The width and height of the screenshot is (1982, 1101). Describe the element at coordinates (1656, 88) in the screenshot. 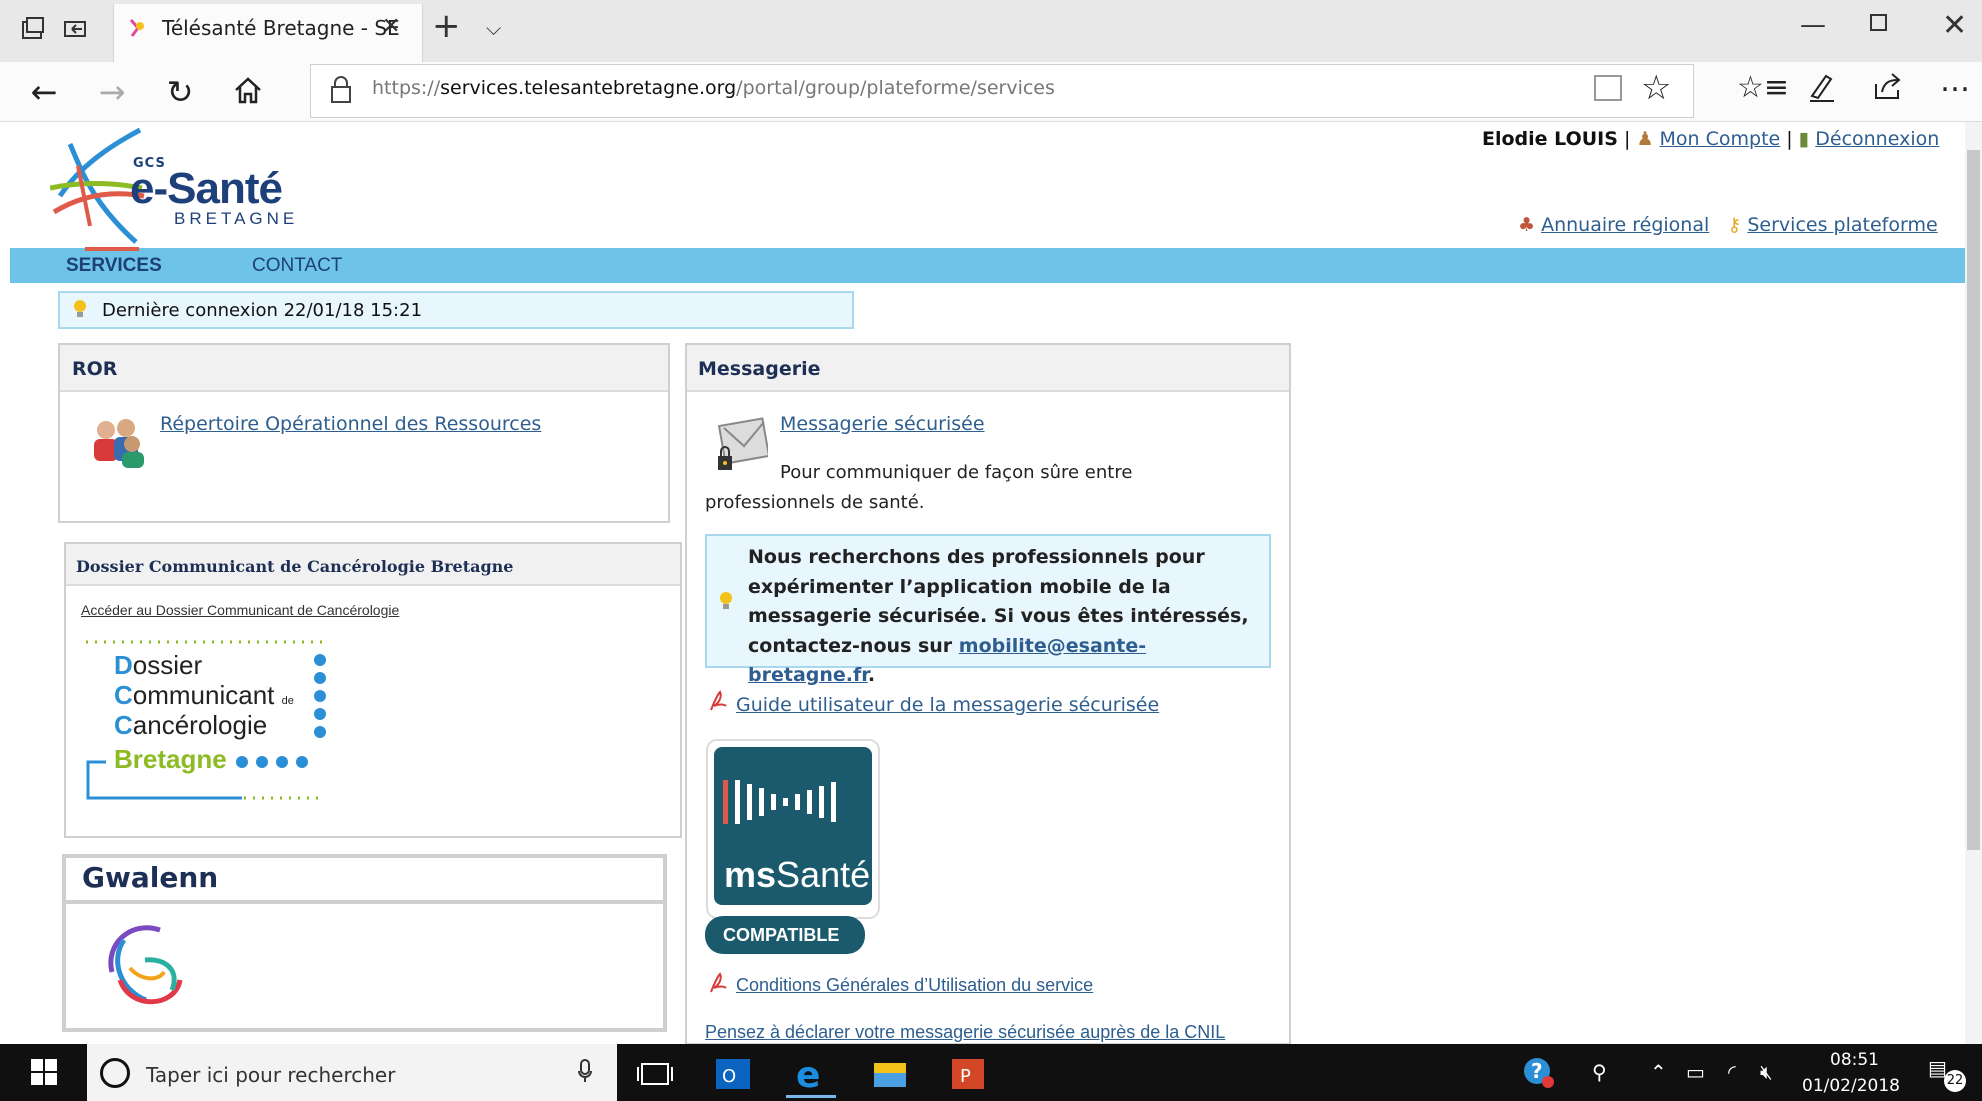

I see `favorite-star-icon: ☆` at that location.